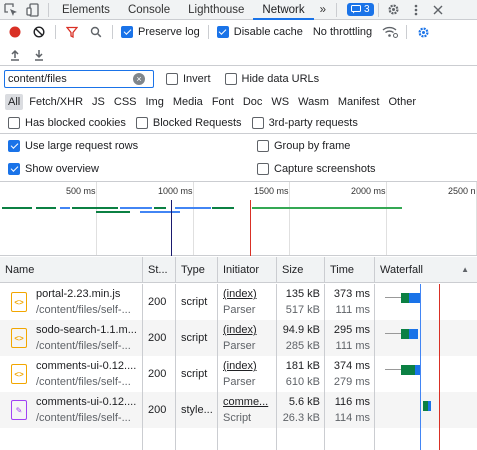  What do you see at coordinates (426, 374) in the screenshot?
I see `waterfall-cell` at bounding box center [426, 374].